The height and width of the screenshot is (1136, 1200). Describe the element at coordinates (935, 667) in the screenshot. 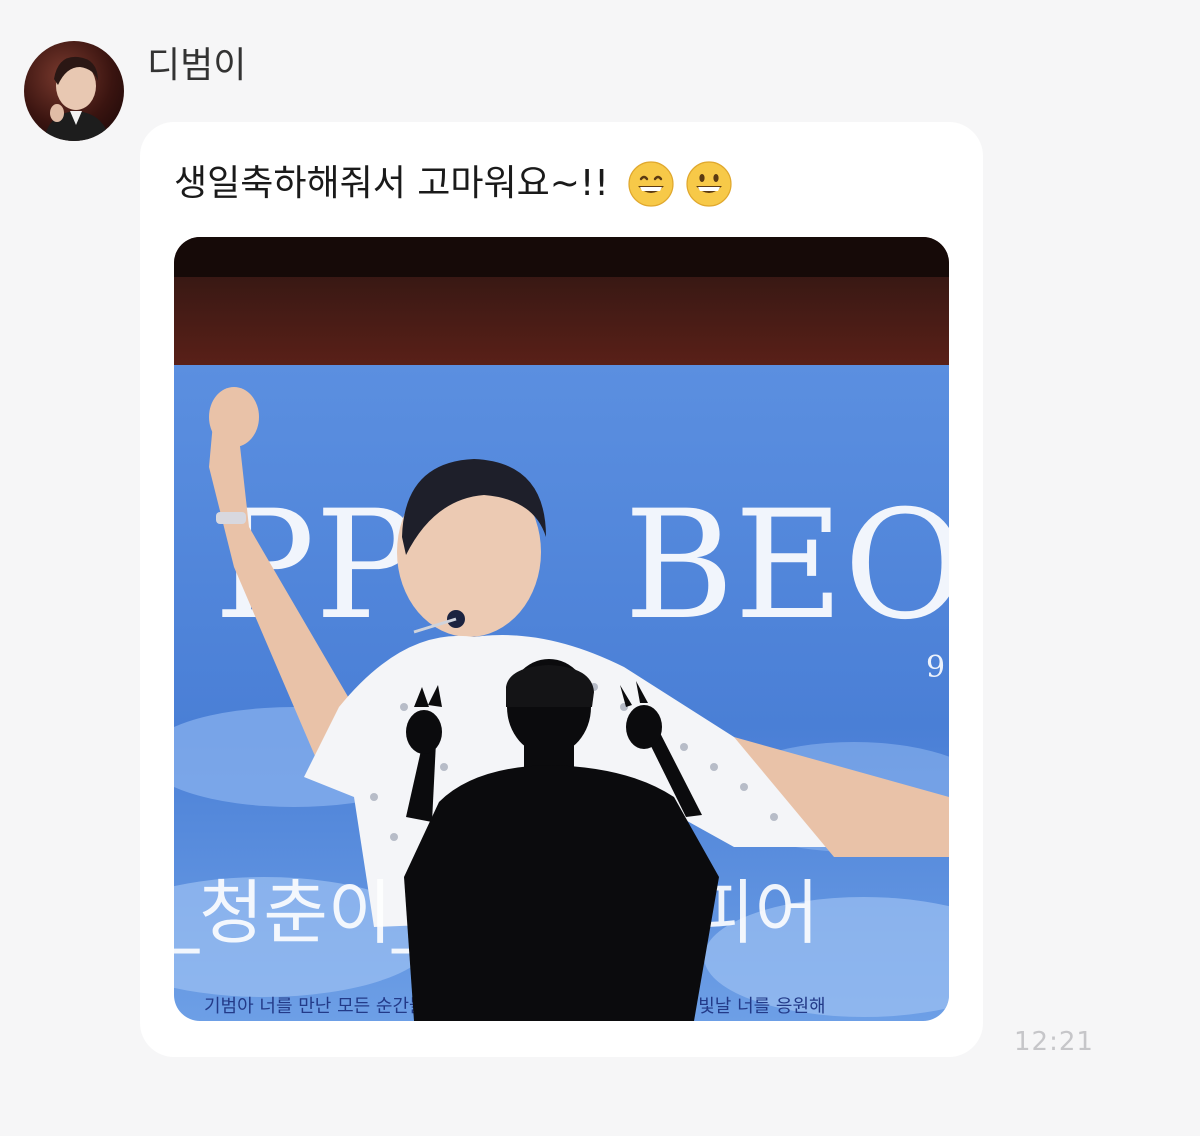

I see `banner-small-text: 9` at that location.